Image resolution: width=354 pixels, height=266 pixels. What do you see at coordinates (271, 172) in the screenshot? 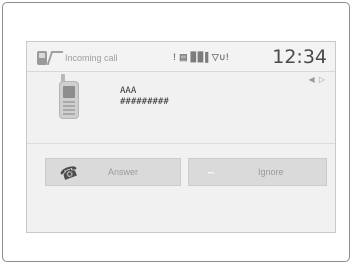
I see `ignore-label: Ignore` at bounding box center [271, 172].